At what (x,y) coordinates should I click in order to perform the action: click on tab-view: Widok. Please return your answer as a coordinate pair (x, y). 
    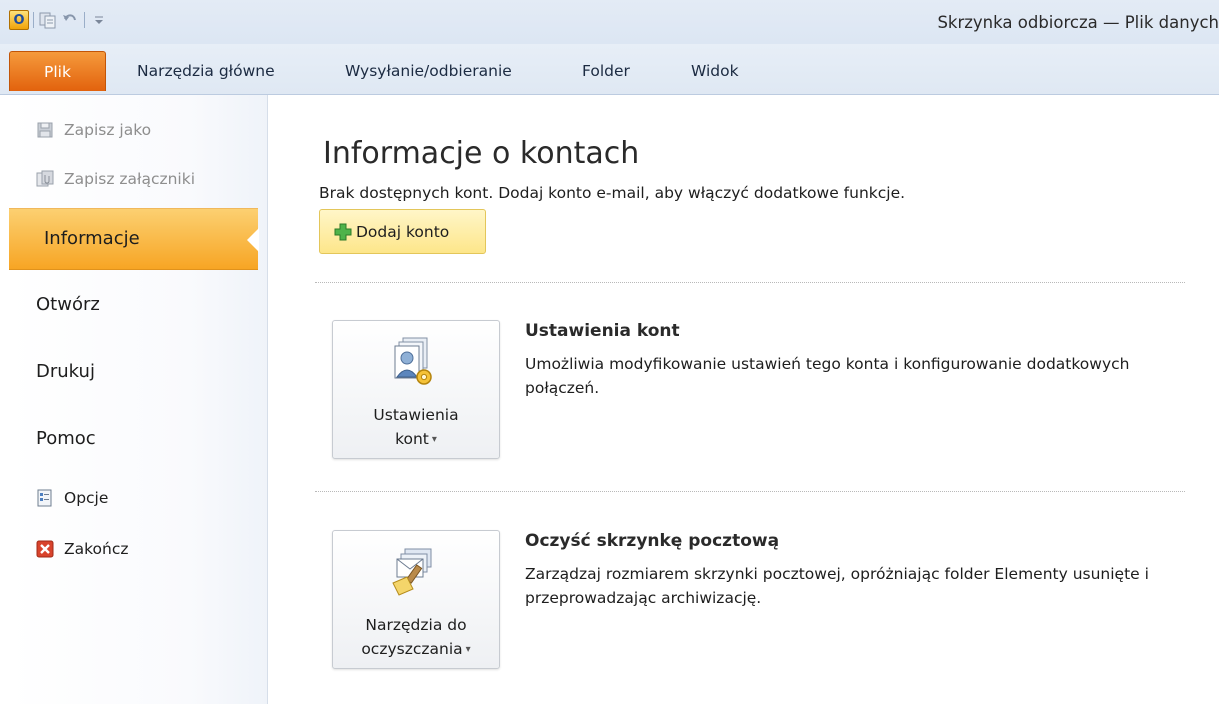
    Looking at the image, I should click on (715, 71).